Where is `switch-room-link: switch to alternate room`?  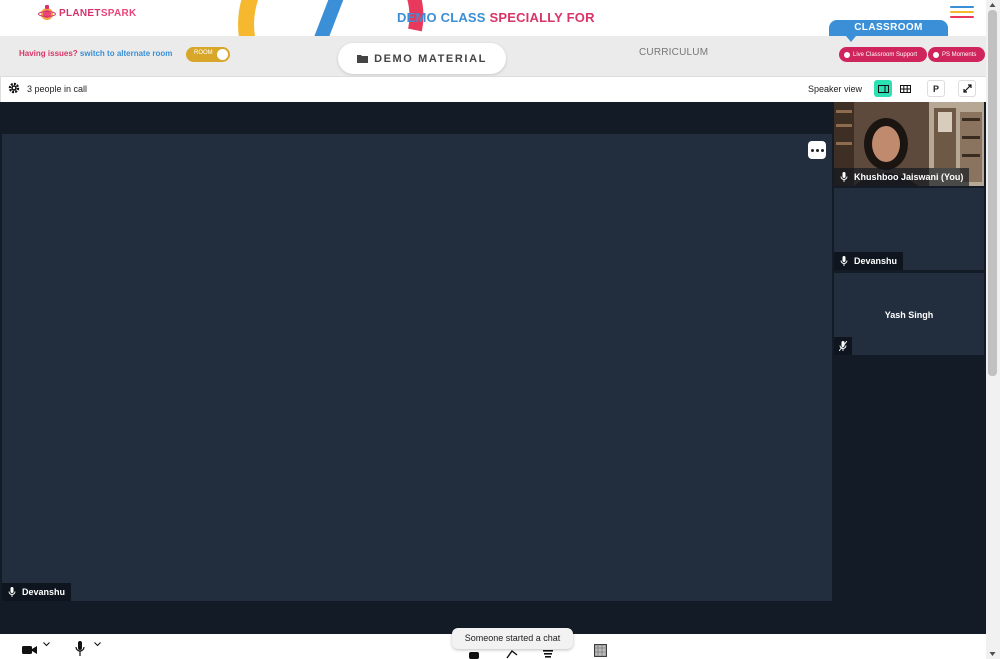 switch-room-link: switch to alternate room is located at coordinates (126, 53).